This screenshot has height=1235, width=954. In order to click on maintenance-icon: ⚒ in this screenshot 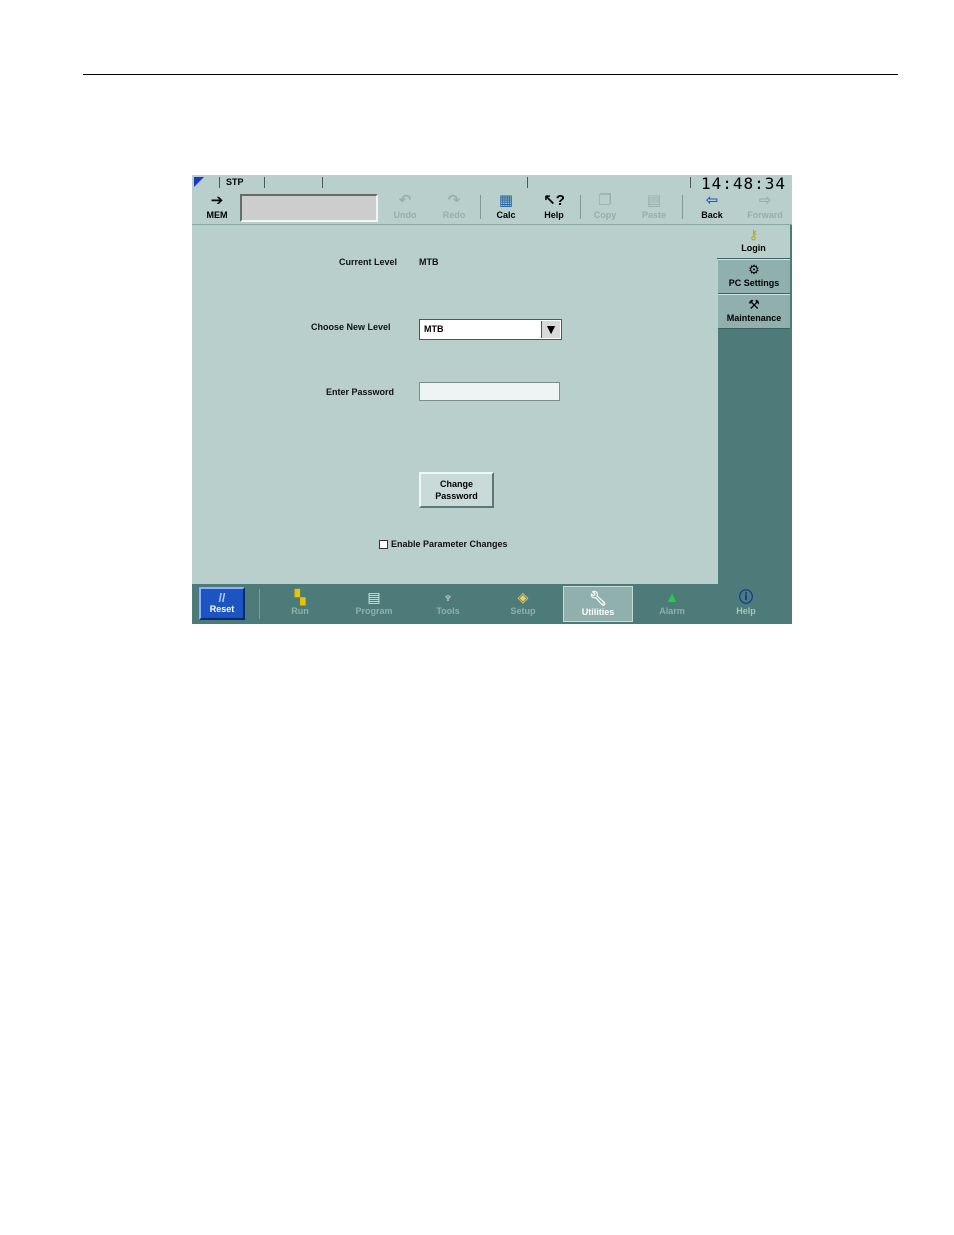, I will do `click(754, 304)`.